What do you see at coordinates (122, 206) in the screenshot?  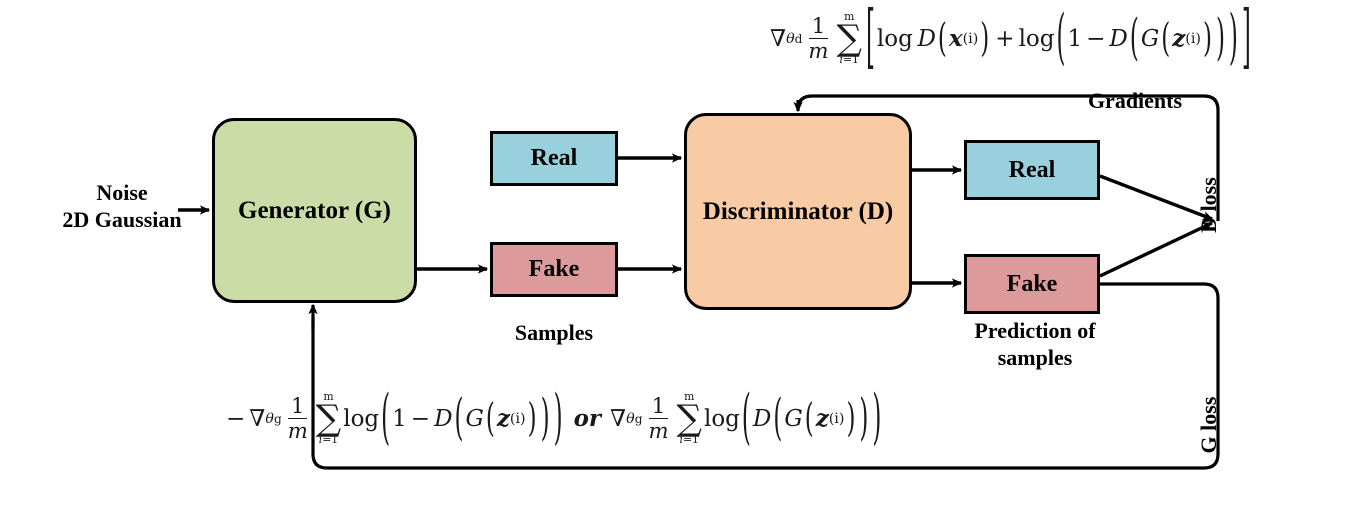 I see `noise-label: Noise 2D Gaussian` at bounding box center [122, 206].